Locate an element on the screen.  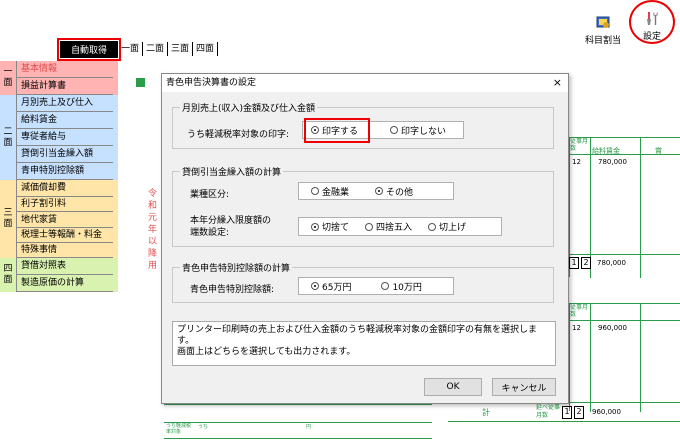
form-right-total-1: 1 2 780,000 is located at coordinates (622, 262).